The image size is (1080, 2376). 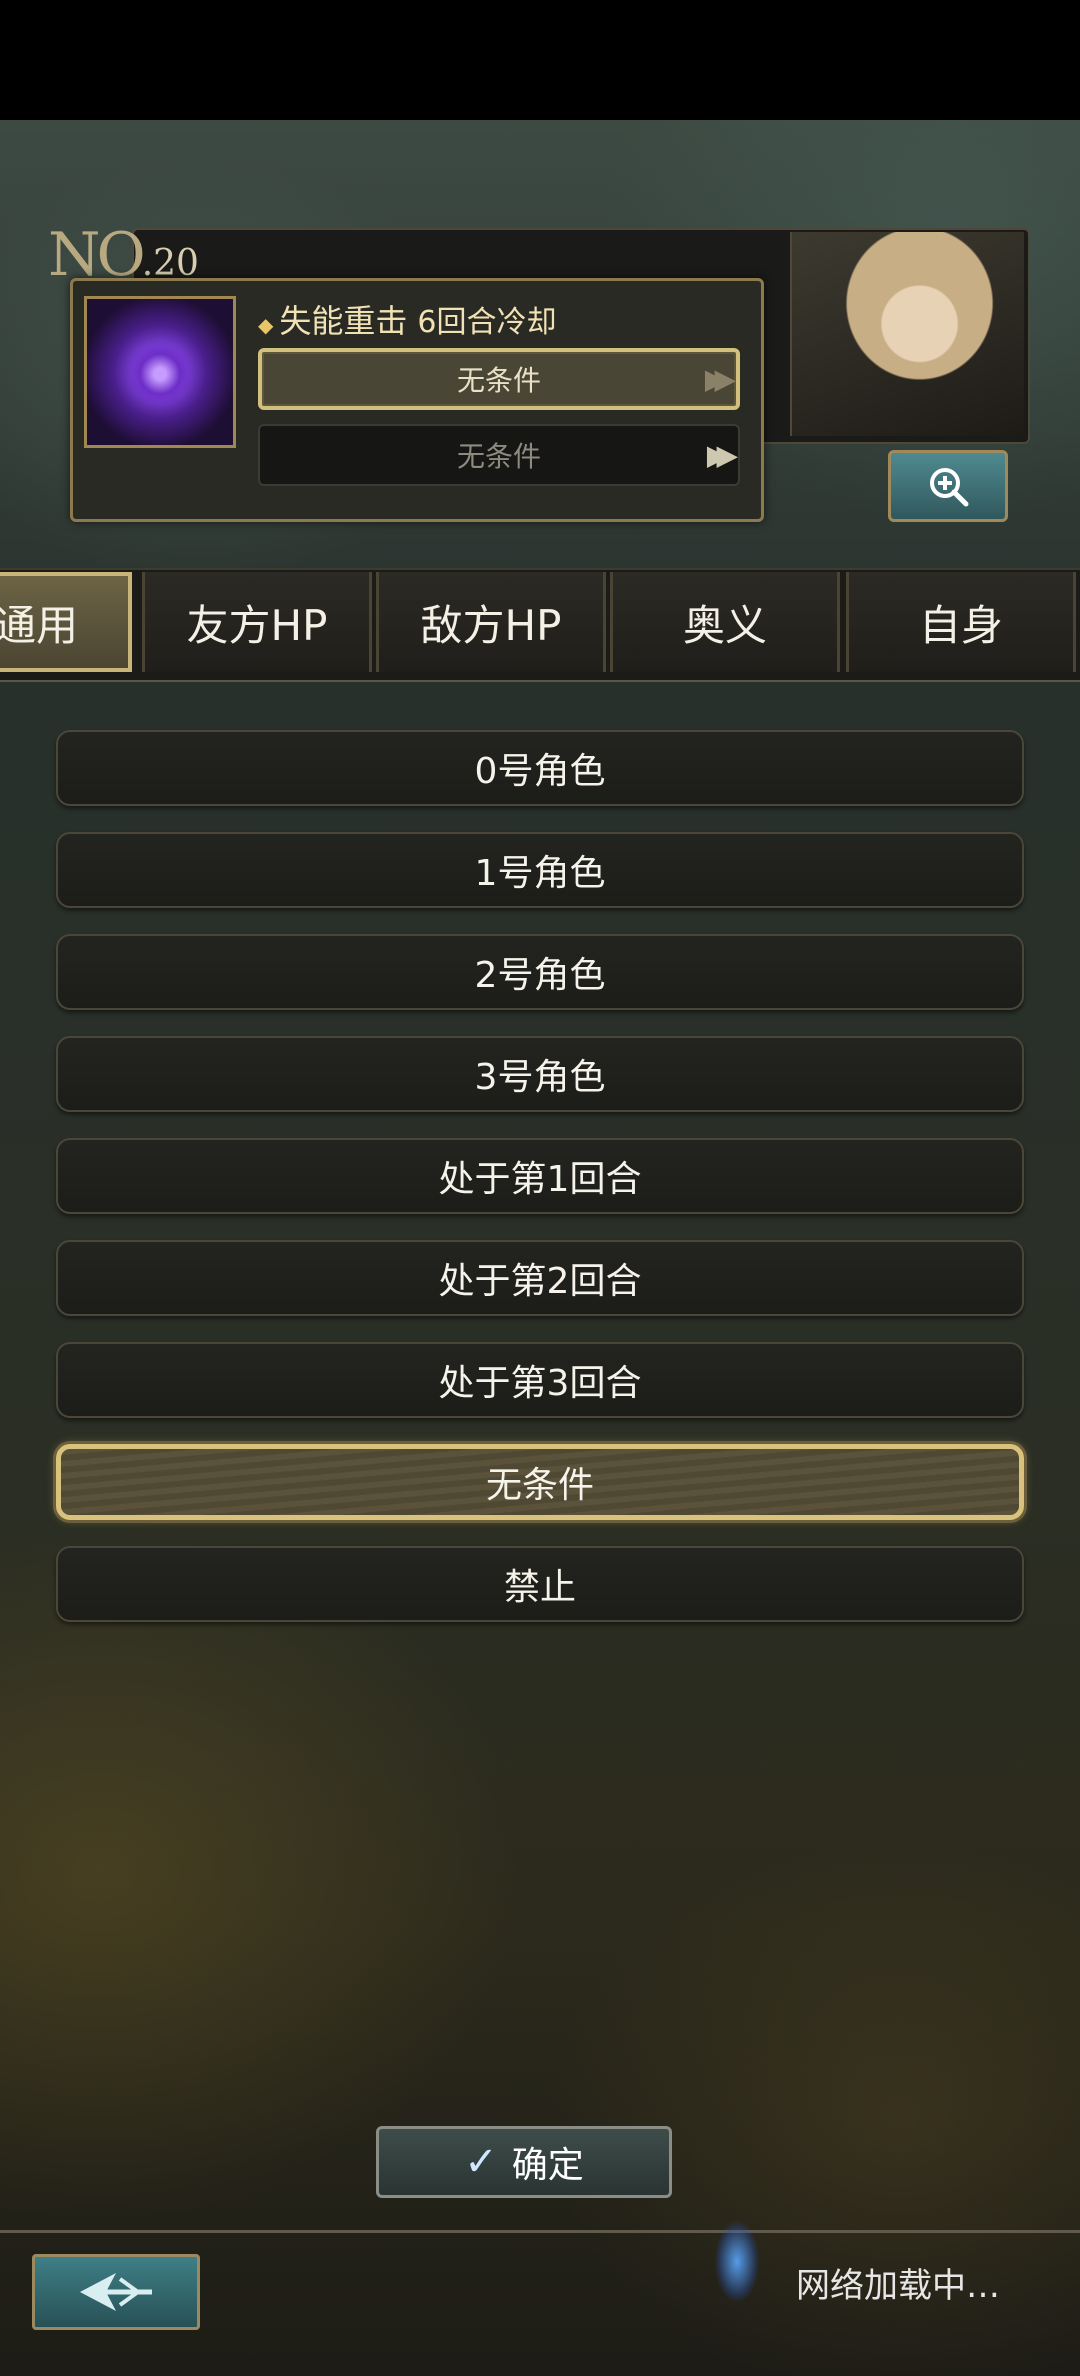 I want to click on condition-slot-2: 无条件 ▶▶, so click(x=499, y=455).